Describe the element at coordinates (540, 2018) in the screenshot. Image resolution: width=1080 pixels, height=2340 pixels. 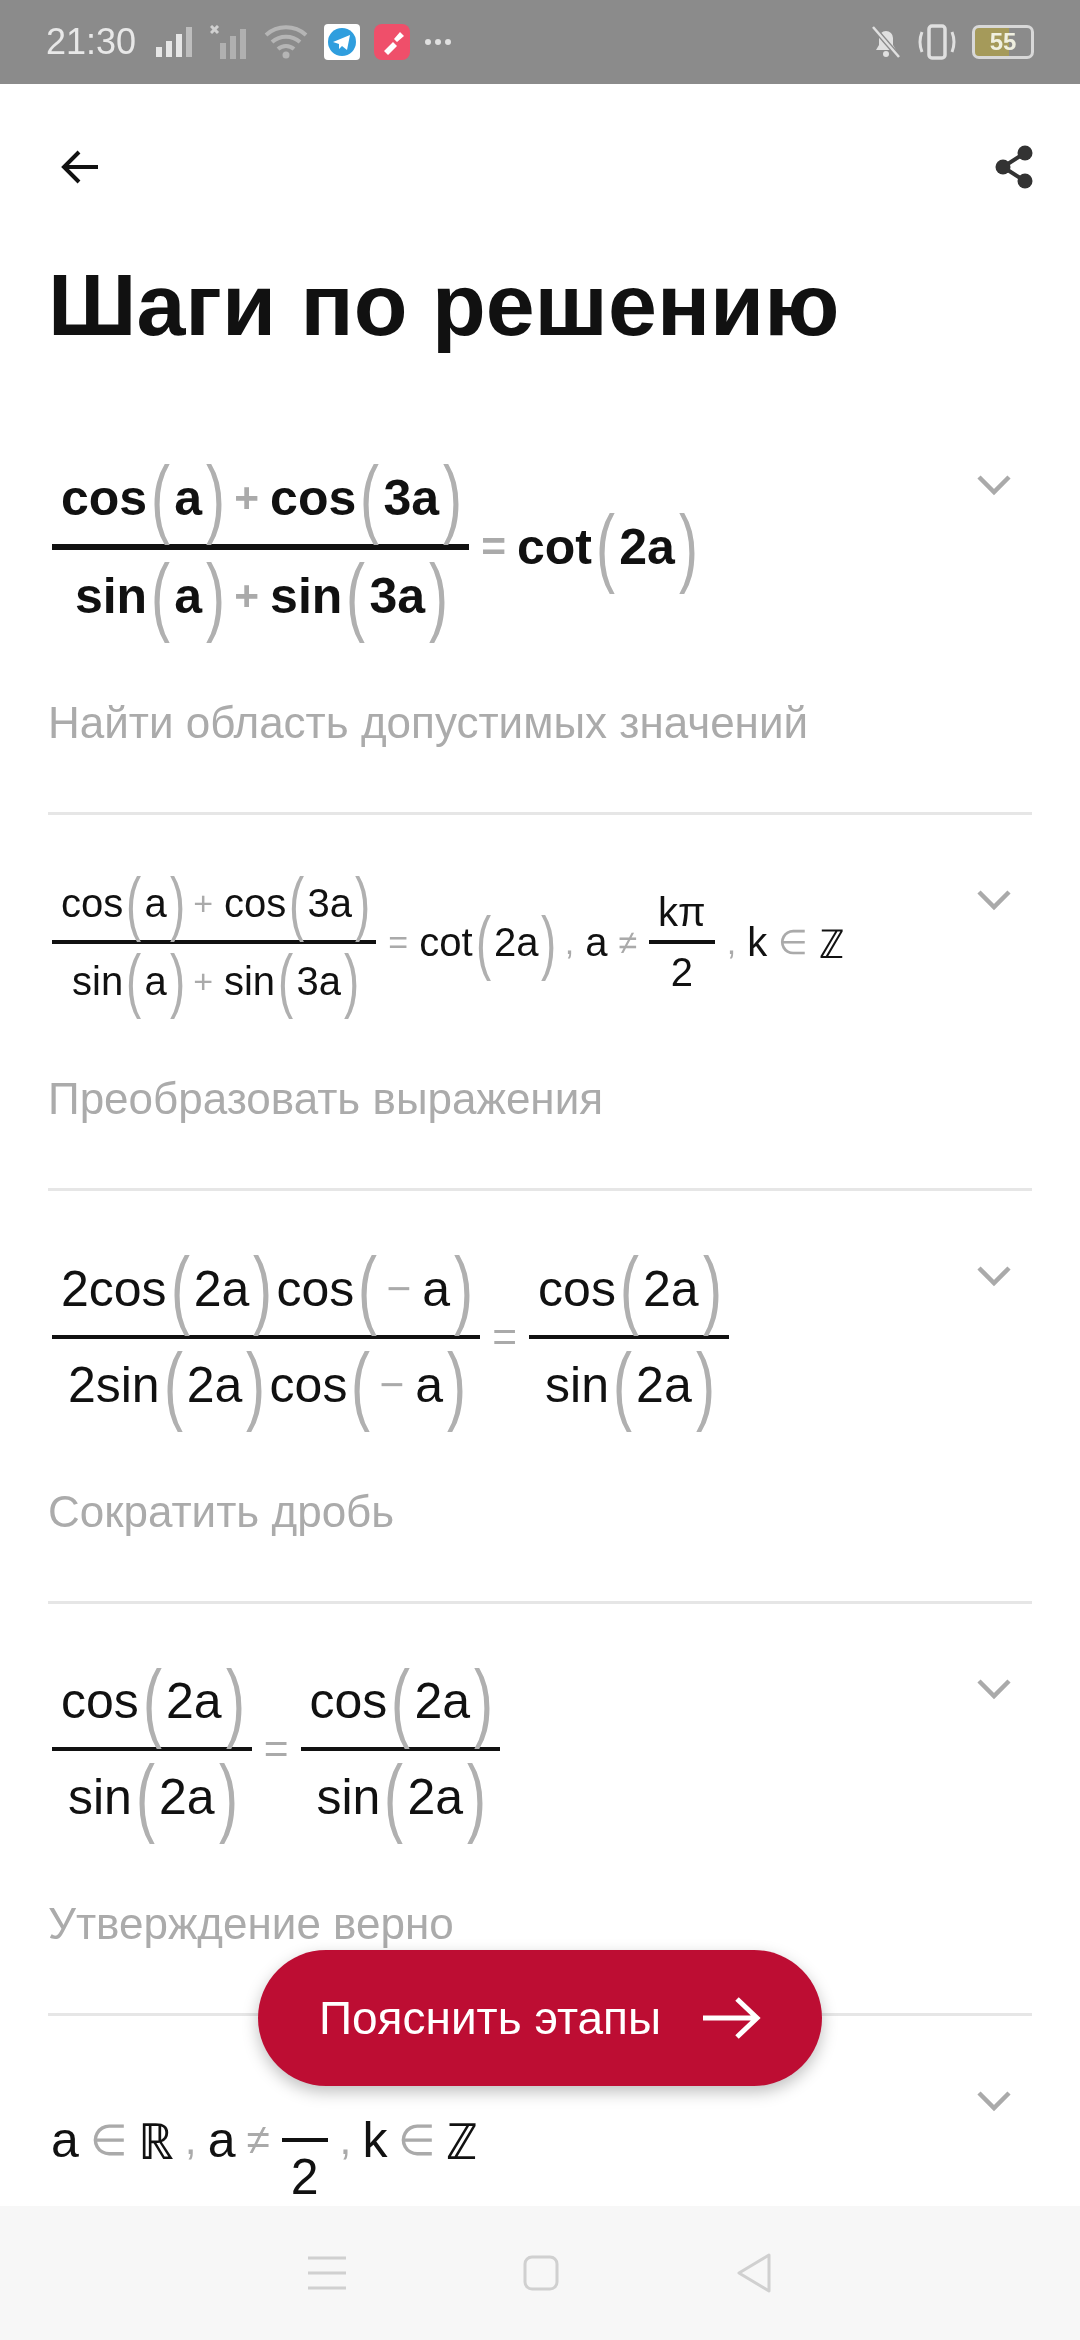
I see `explain-steps-button: Пояснить этапы` at that location.